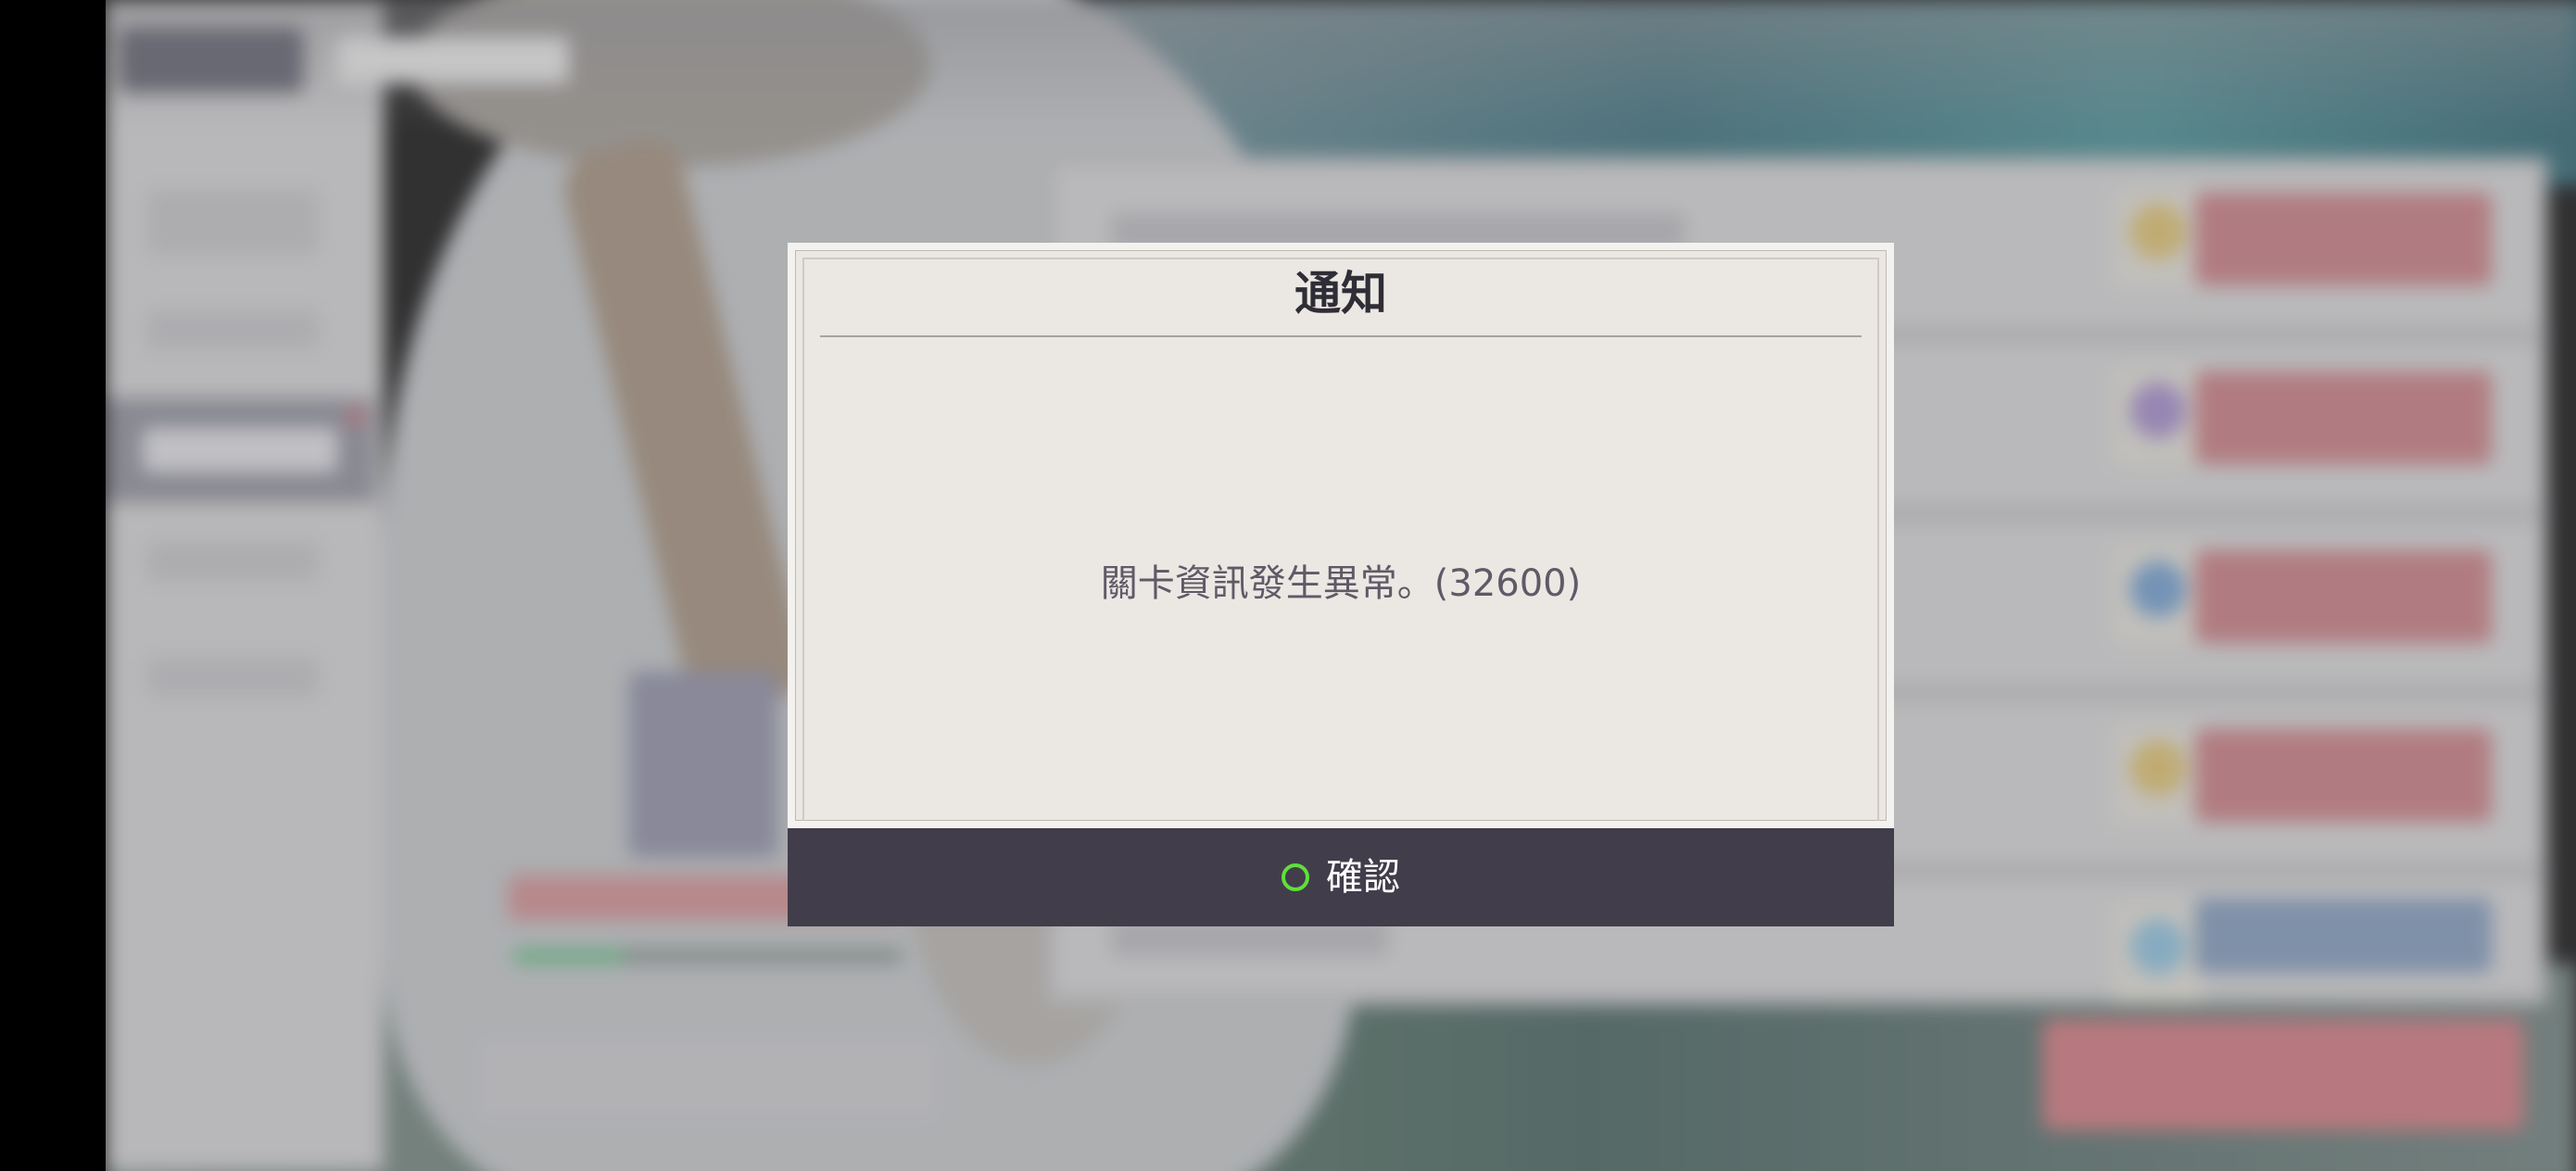 This screenshot has height=1171, width=2576. What do you see at coordinates (1363, 878) in the screenshot?
I see `confirm-button-label: 確認` at bounding box center [1363, 878].